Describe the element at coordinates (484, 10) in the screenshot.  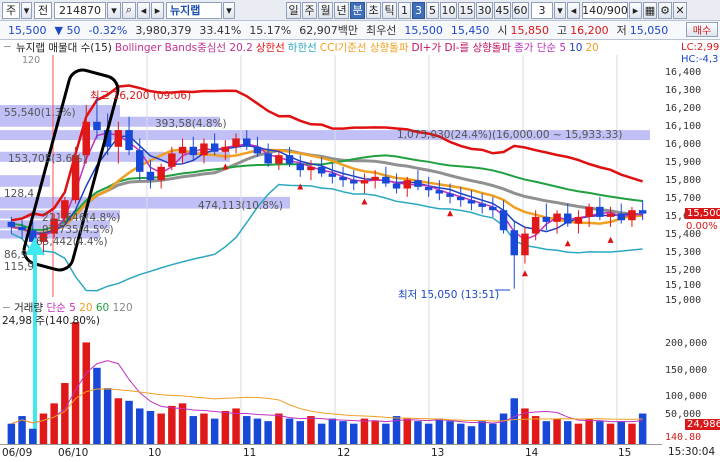
I see `minute-30-button: 30` at that location.